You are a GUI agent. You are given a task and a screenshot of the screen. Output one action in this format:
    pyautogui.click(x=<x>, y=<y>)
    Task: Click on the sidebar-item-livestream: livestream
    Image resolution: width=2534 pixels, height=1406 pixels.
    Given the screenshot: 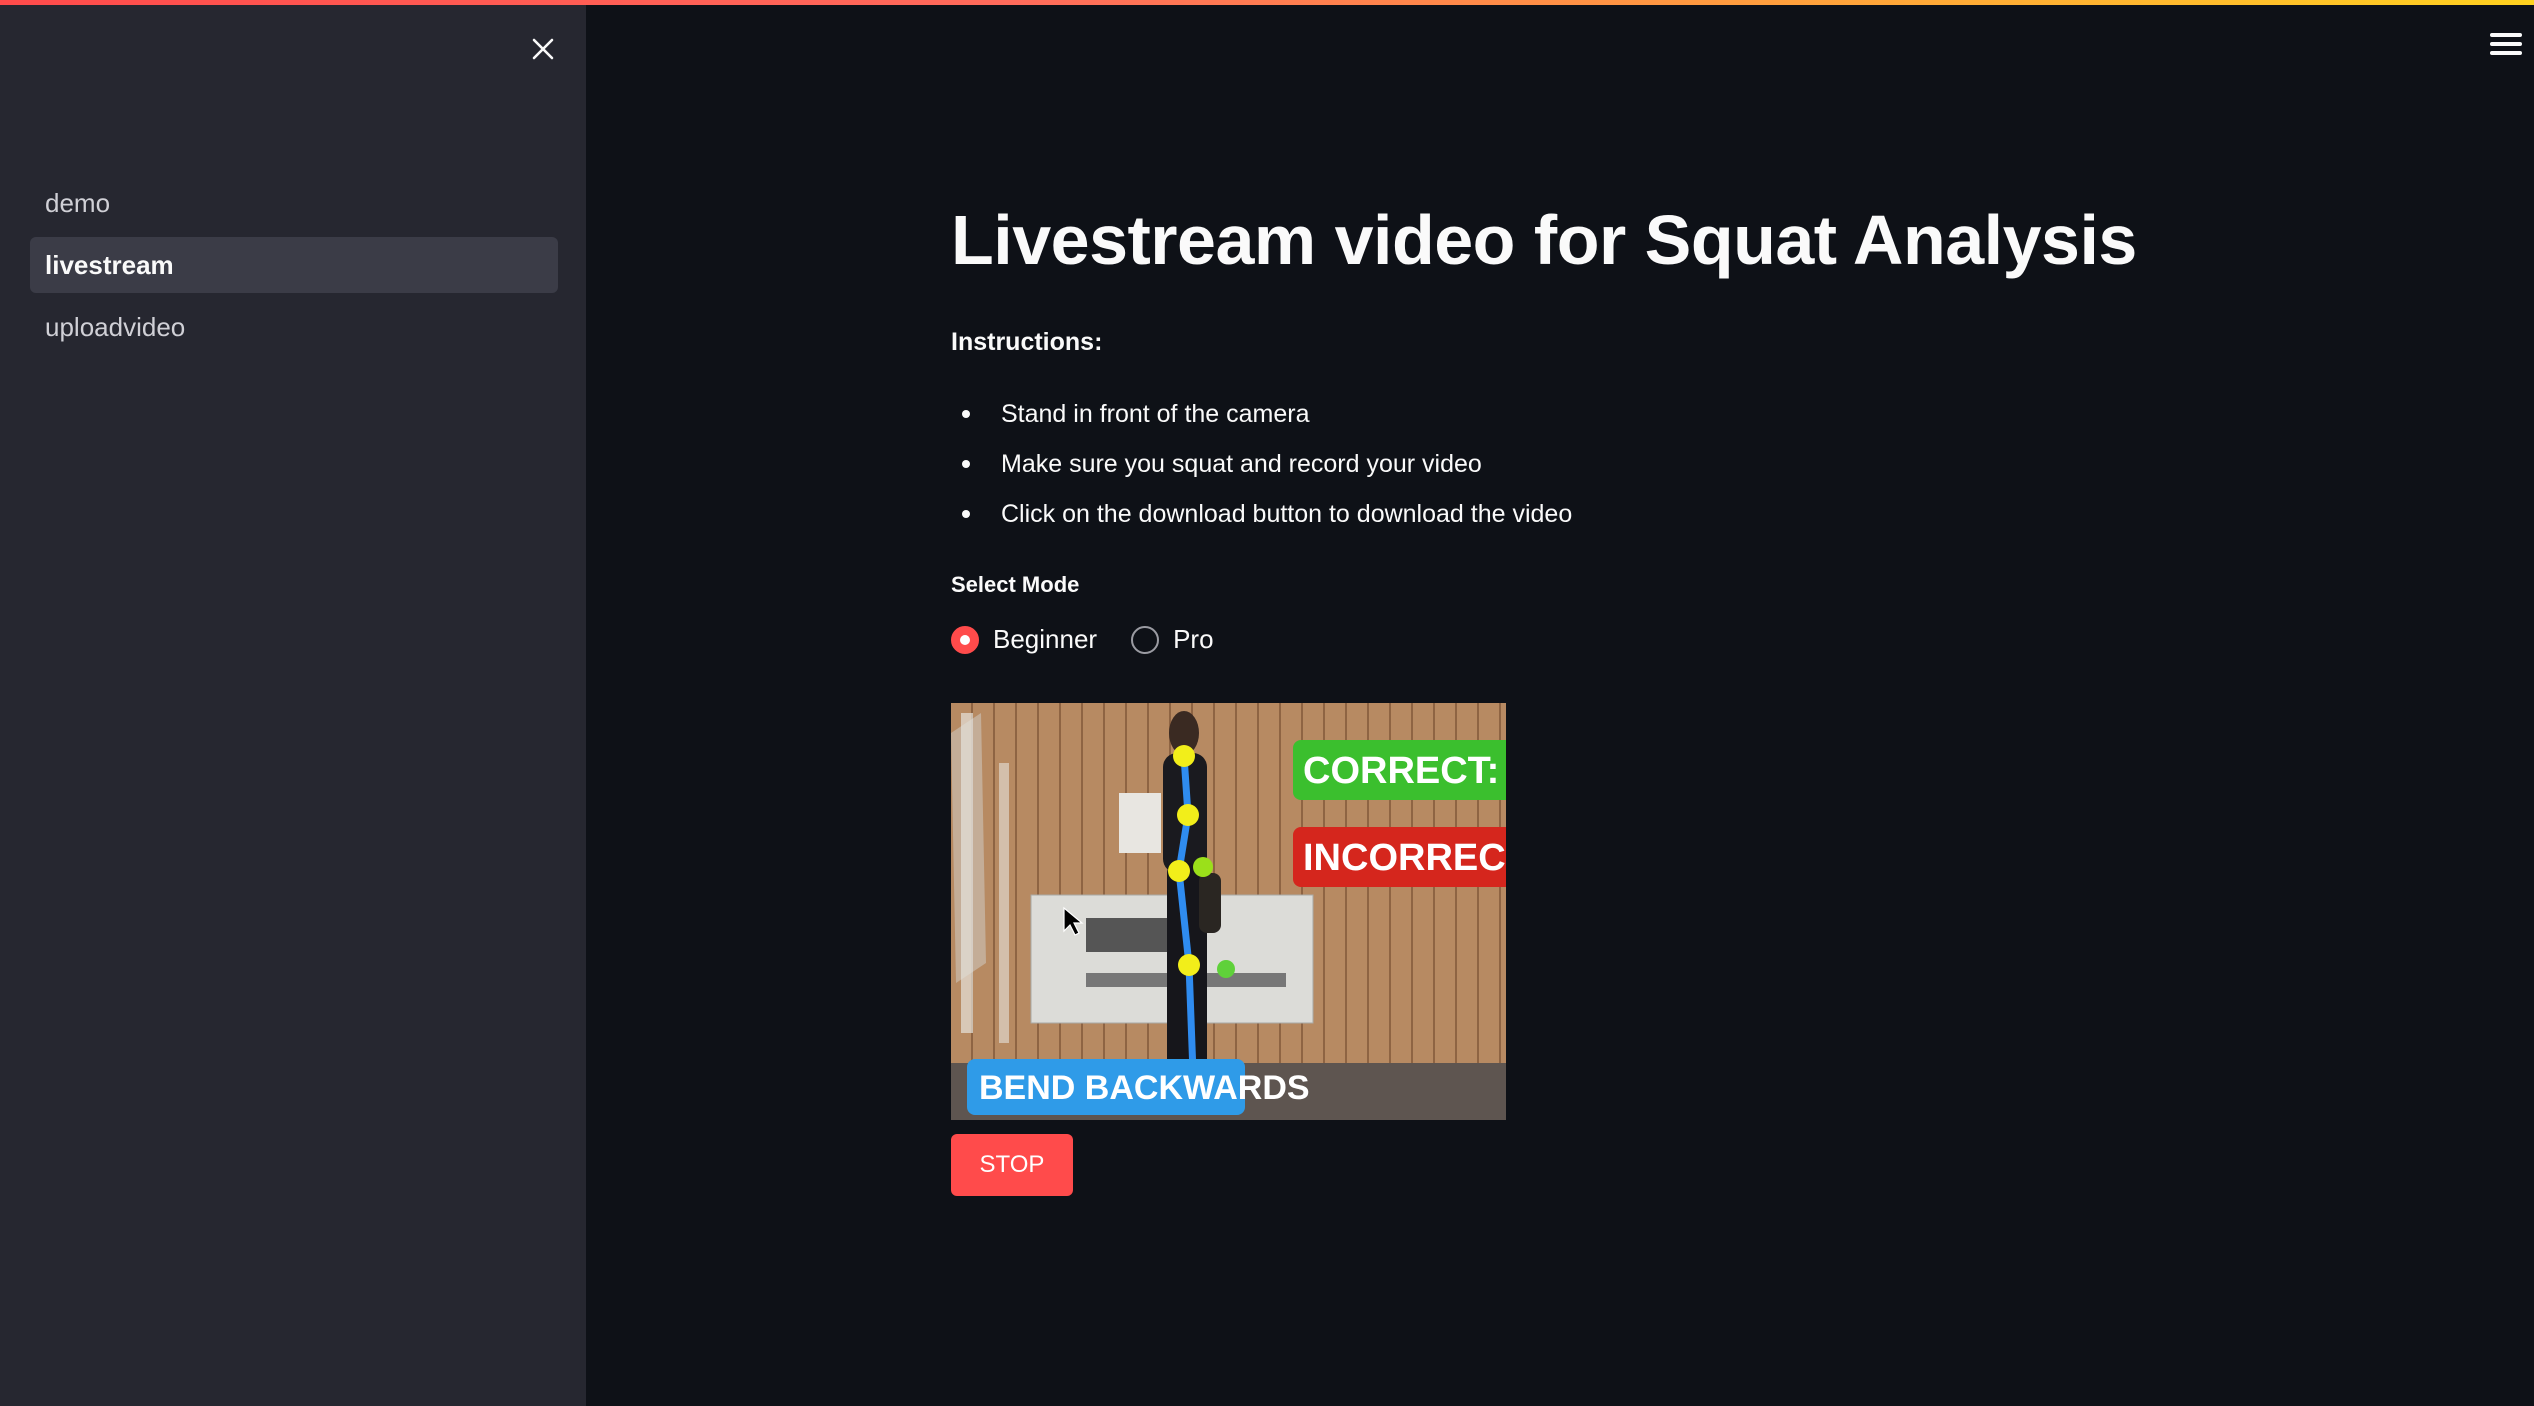 What is the action you would take?
    pyautogui.click(x=294, y=265)
    